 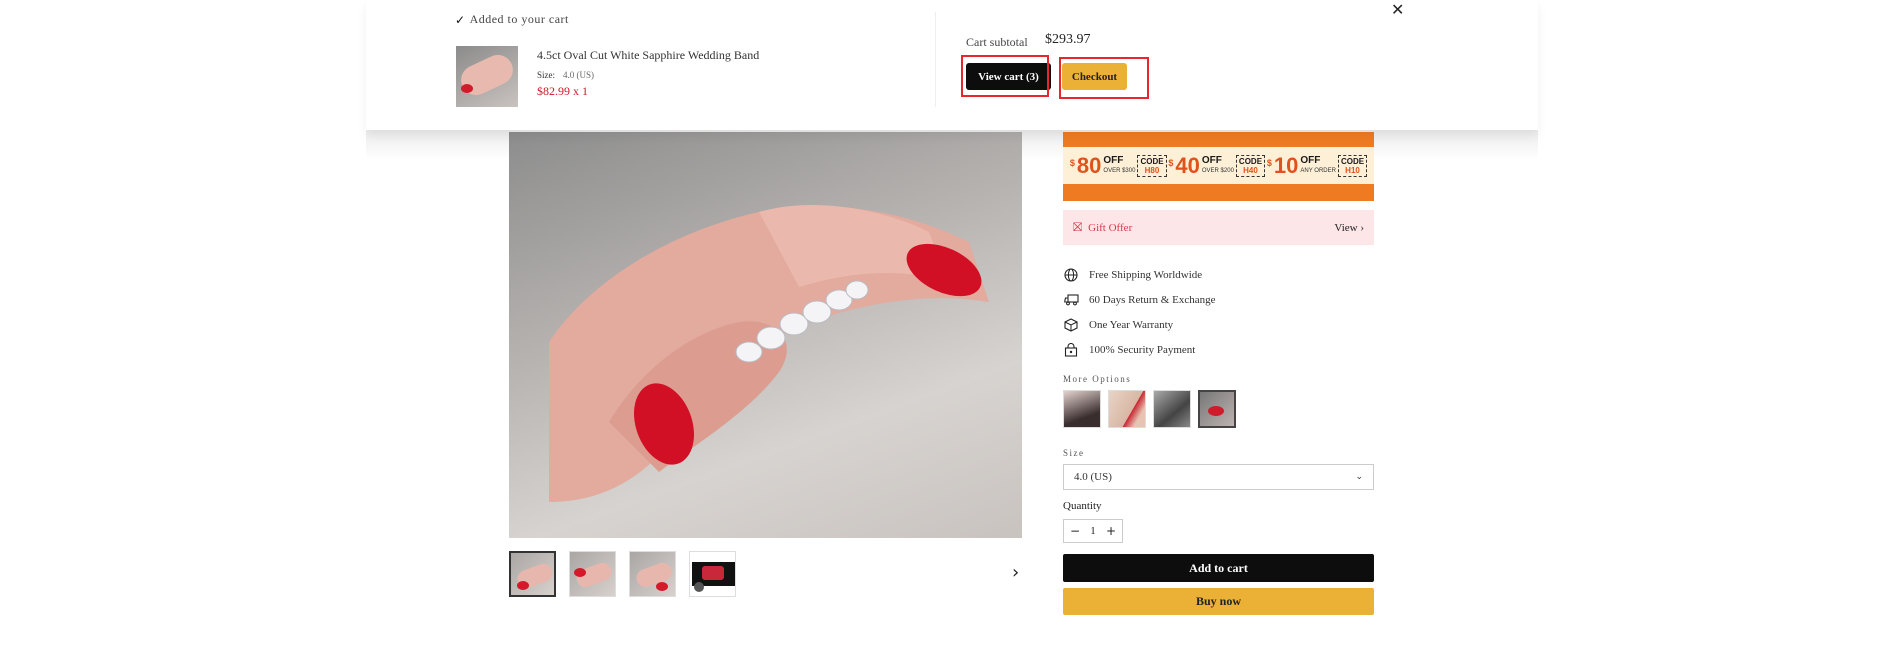 I want to click on highlight-box-view-cart, so click(x=1005, y=76).